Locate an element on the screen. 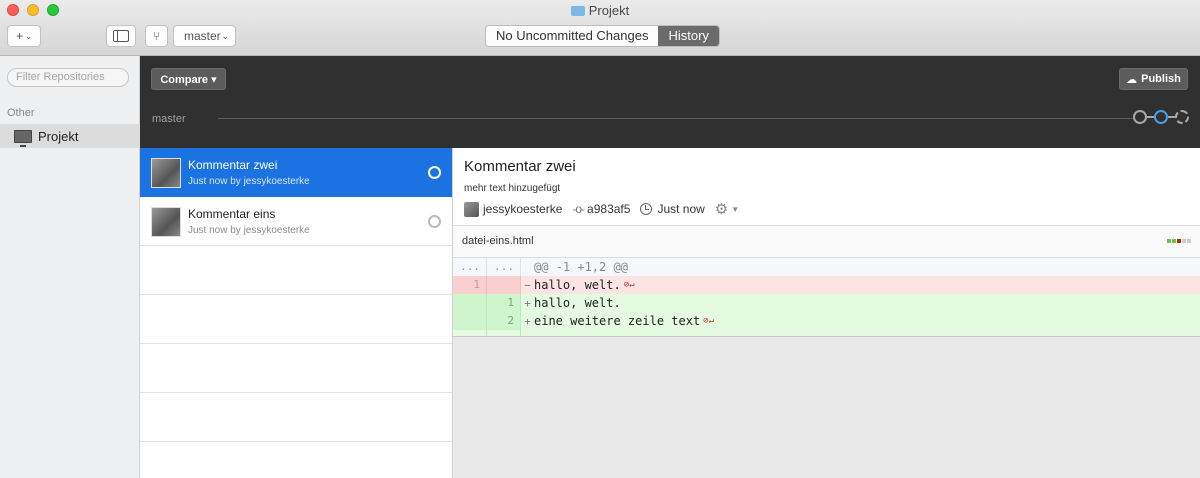  file-name: datei-eins.html is located at coordinates (498, 241).